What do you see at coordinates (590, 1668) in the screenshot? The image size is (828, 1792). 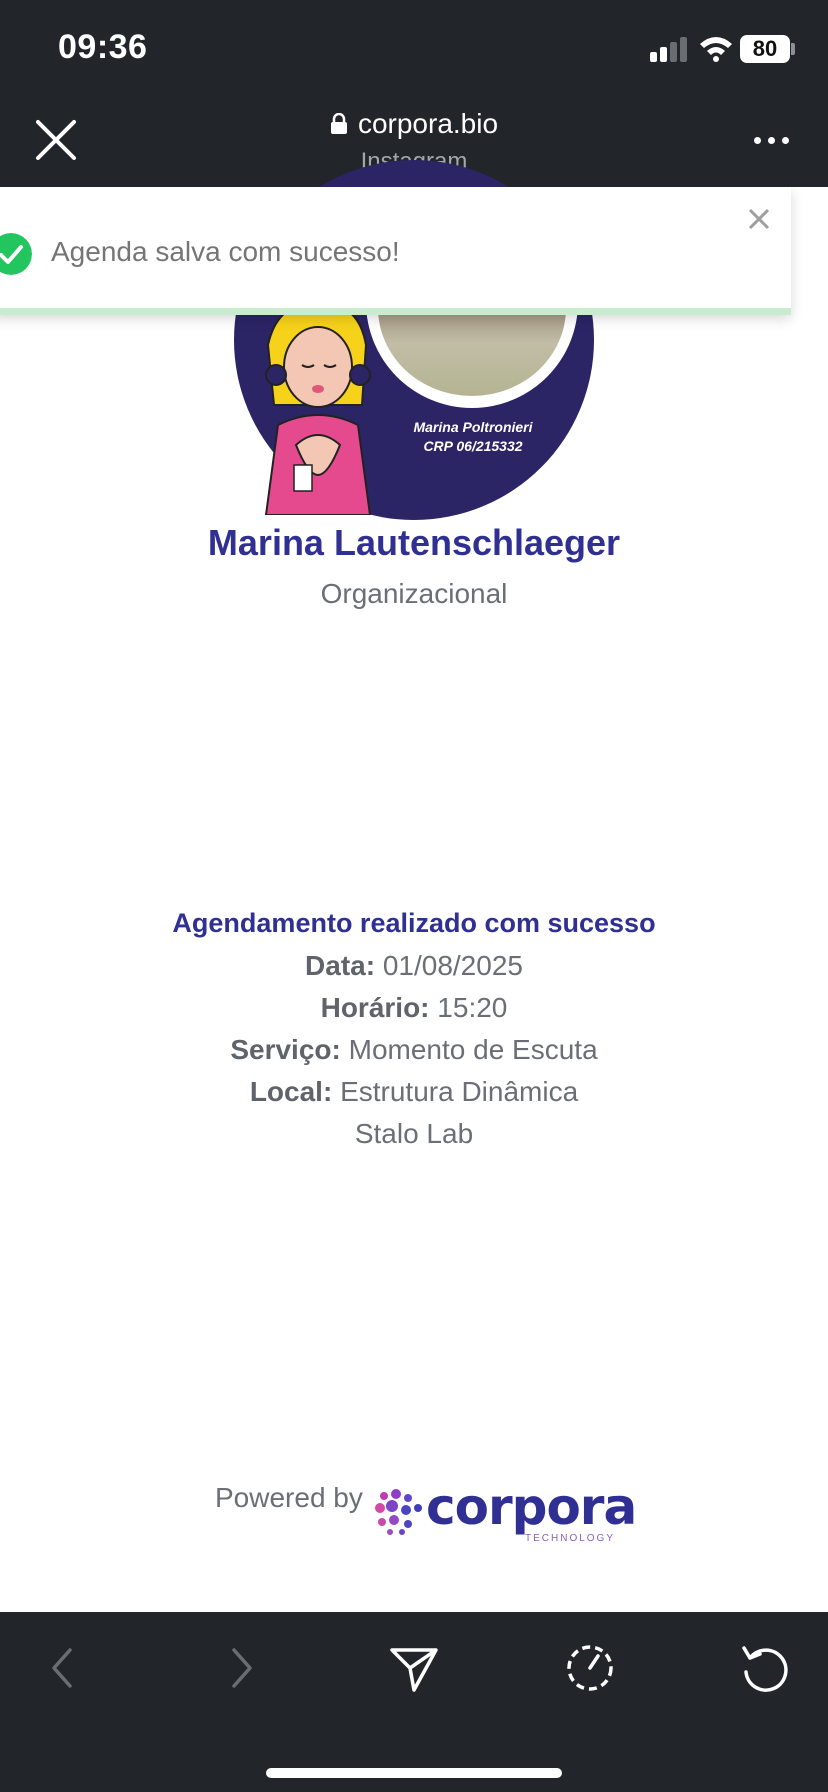 I see `timer-icon` at bounding box center [590, 1668].